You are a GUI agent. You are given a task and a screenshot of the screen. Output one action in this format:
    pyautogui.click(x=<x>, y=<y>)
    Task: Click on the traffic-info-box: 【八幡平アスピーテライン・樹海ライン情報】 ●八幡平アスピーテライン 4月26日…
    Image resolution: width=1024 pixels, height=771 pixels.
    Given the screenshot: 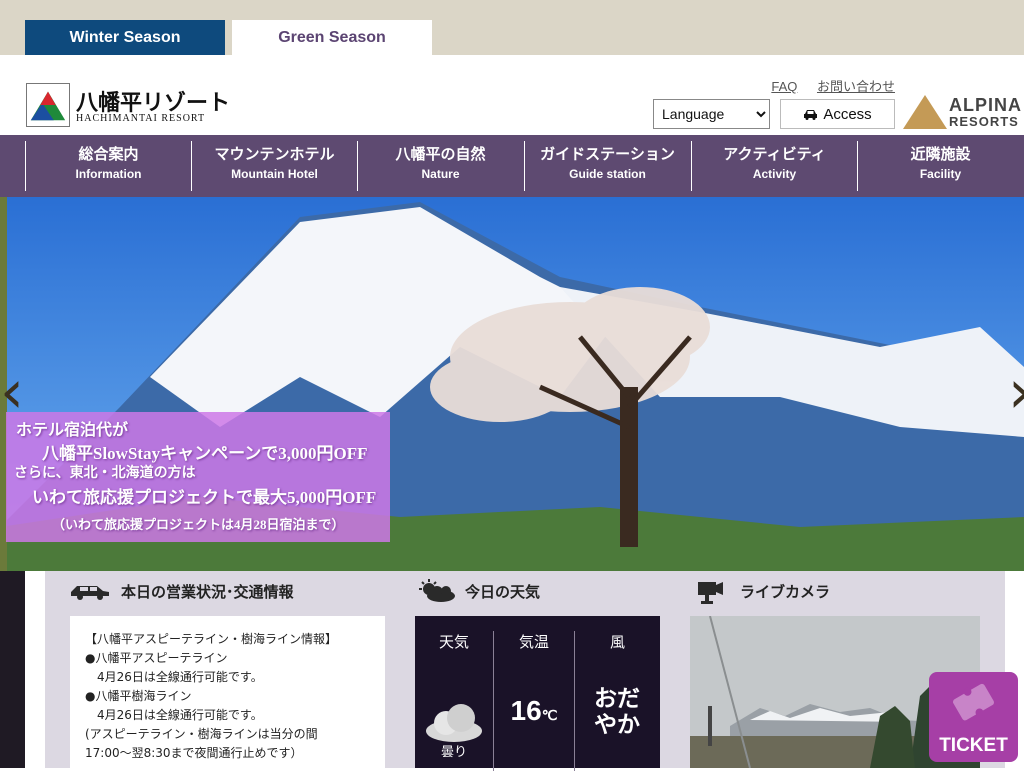 What is the action you would take?
    pyautogui.click(x=227, y=692)
    